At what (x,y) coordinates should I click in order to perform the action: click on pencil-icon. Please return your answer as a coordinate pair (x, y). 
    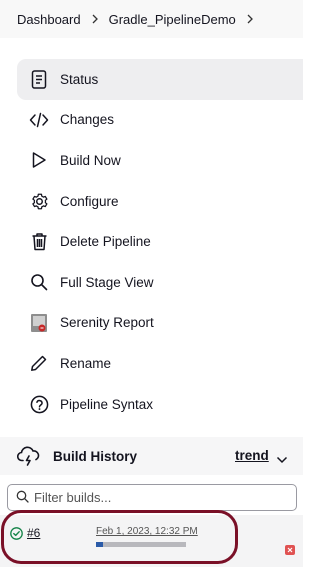
    Looking at the image, I should click on (39, 363).